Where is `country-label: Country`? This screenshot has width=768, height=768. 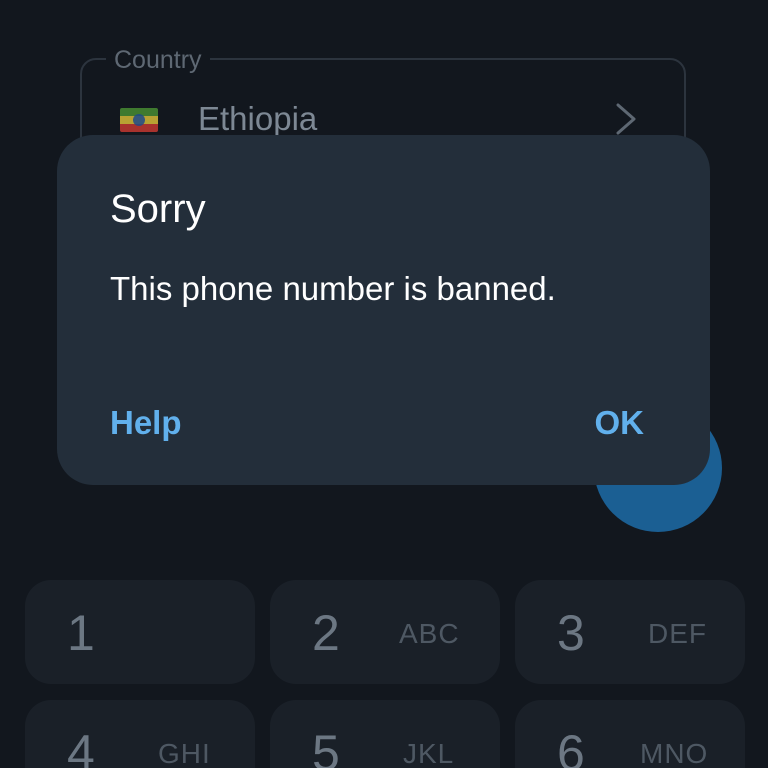
country-label: Country is located at coordinates (158, 60).